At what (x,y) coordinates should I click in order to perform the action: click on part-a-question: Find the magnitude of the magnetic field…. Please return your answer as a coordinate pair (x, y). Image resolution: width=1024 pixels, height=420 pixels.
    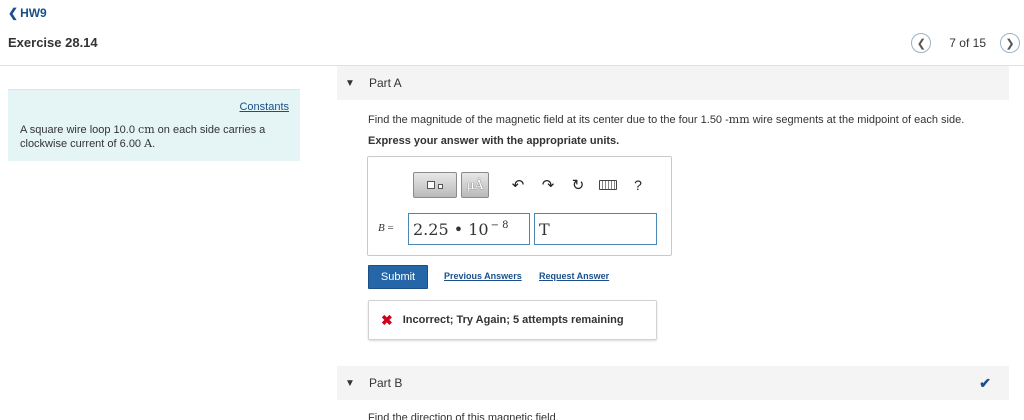
    Looking at the image, I should click on (666, 119).